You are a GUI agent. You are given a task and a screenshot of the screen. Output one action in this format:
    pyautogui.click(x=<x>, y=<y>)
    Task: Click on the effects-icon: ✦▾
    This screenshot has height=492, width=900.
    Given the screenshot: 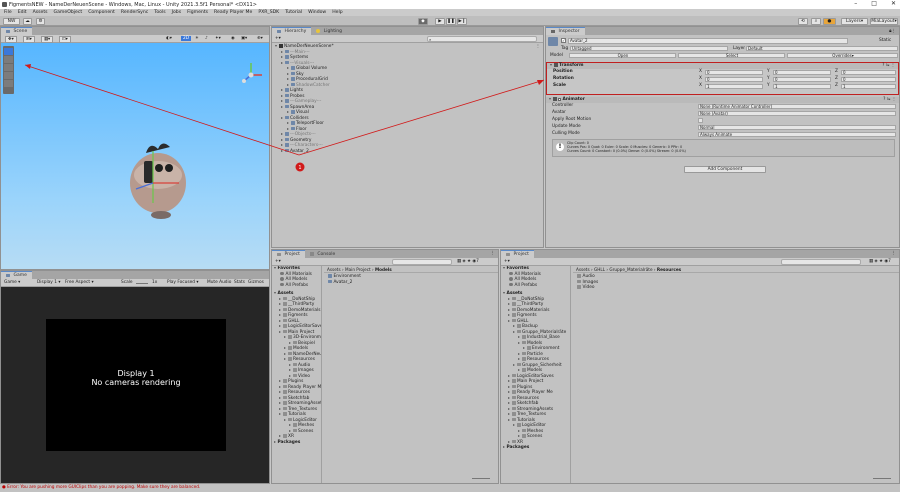 What is the action you would take?
    pyautogui.click(x=218, y=38)
    